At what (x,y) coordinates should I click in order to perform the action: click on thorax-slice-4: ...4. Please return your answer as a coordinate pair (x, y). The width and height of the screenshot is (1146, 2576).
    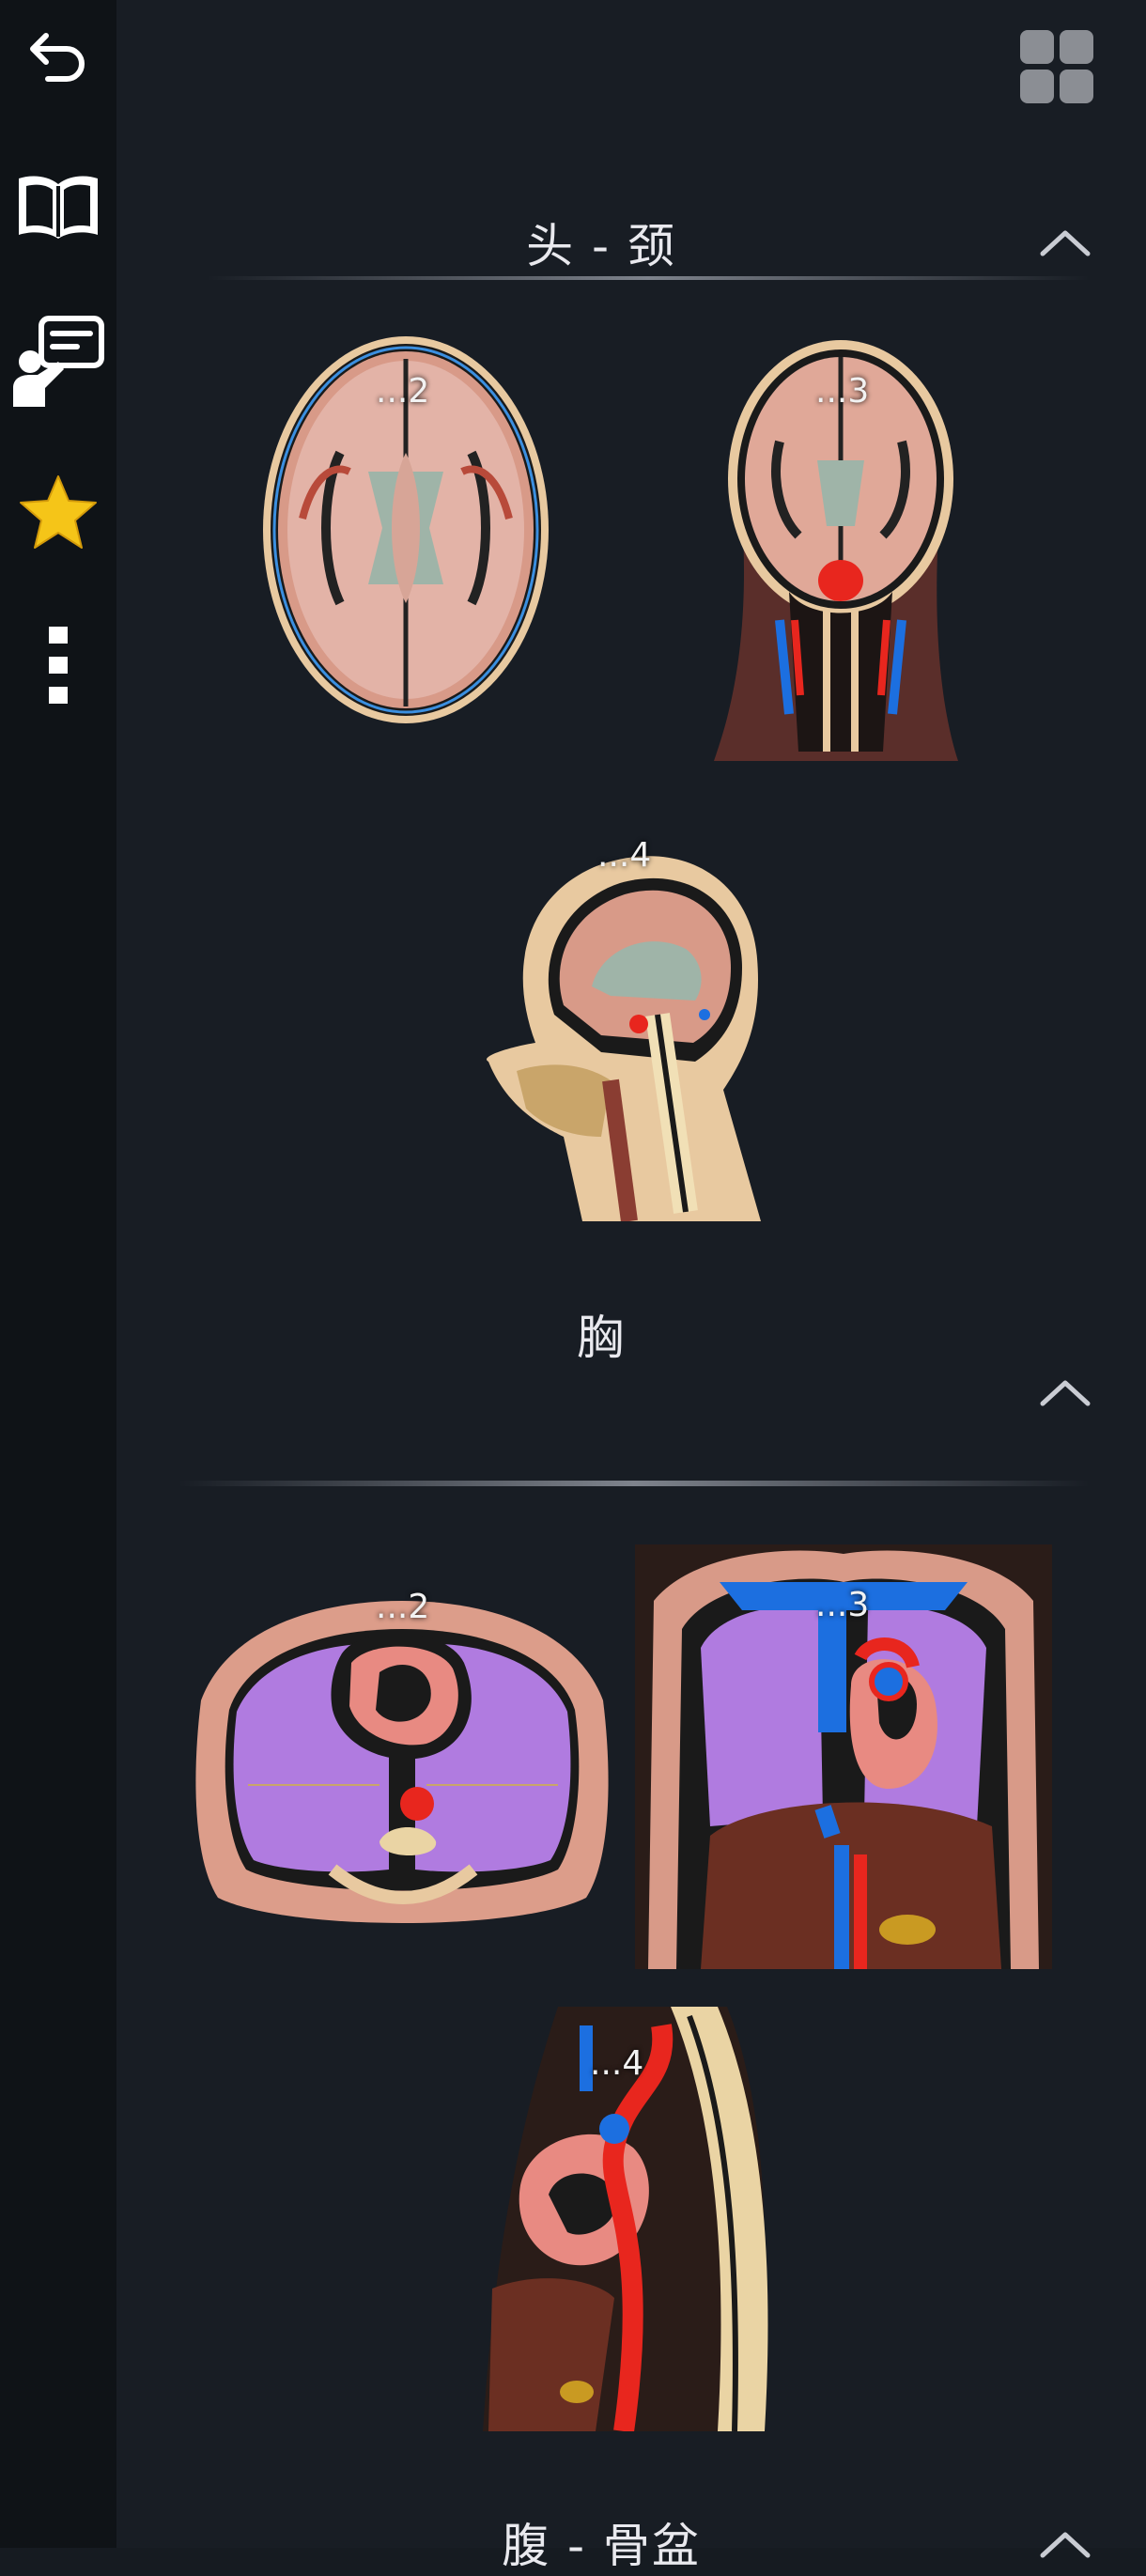
    Looking at the image, I should click on (629, 2220).